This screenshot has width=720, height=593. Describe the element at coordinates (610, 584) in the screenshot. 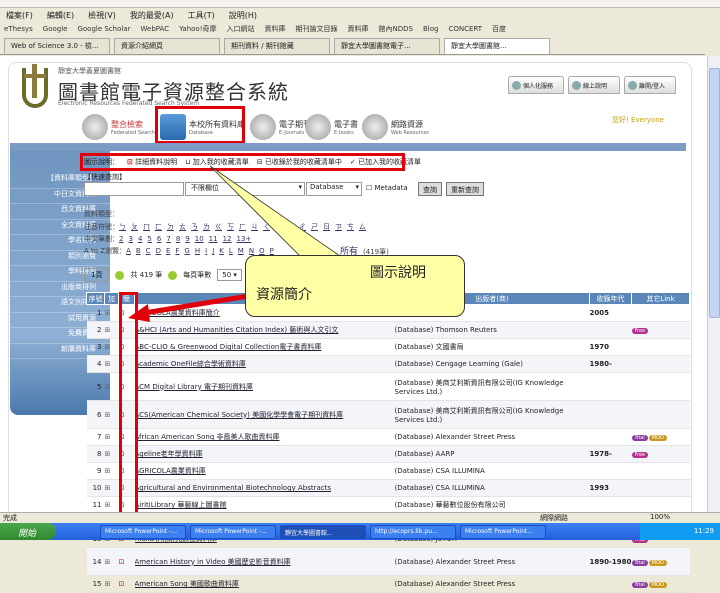

I see `years-cell` at that location.